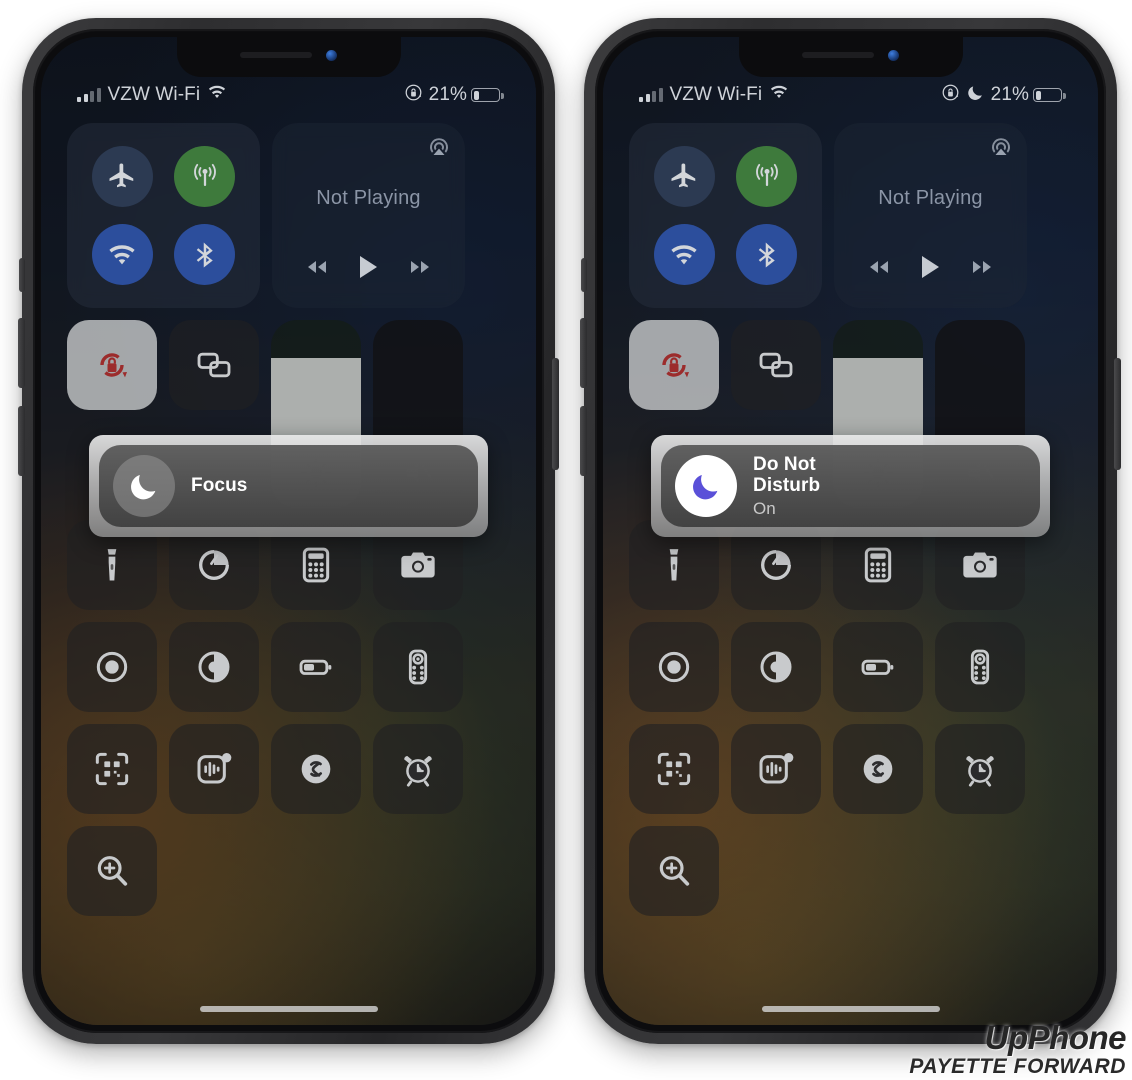  I want to click on focus-title-line2: Disturb, so click(787, 486).